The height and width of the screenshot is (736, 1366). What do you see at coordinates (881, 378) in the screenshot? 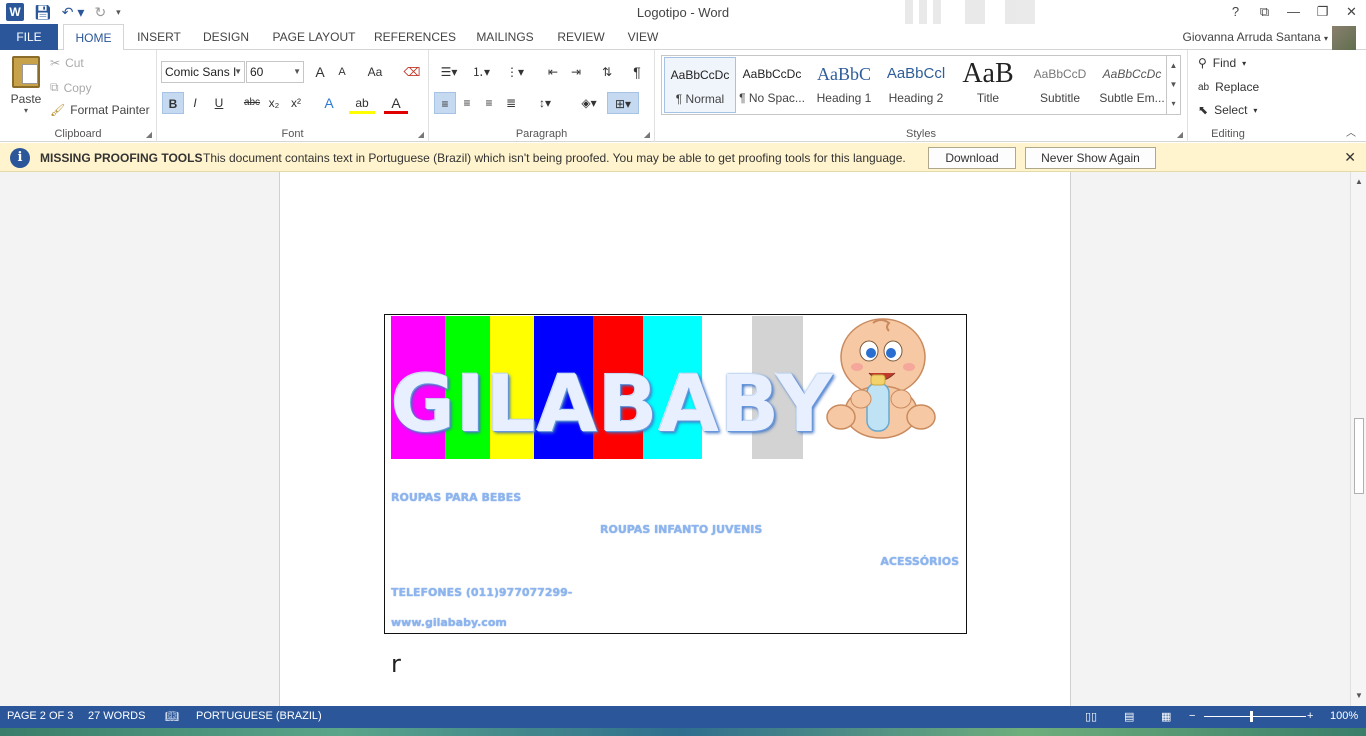
I see `baby-illustration` at bounding box center [881, 378].